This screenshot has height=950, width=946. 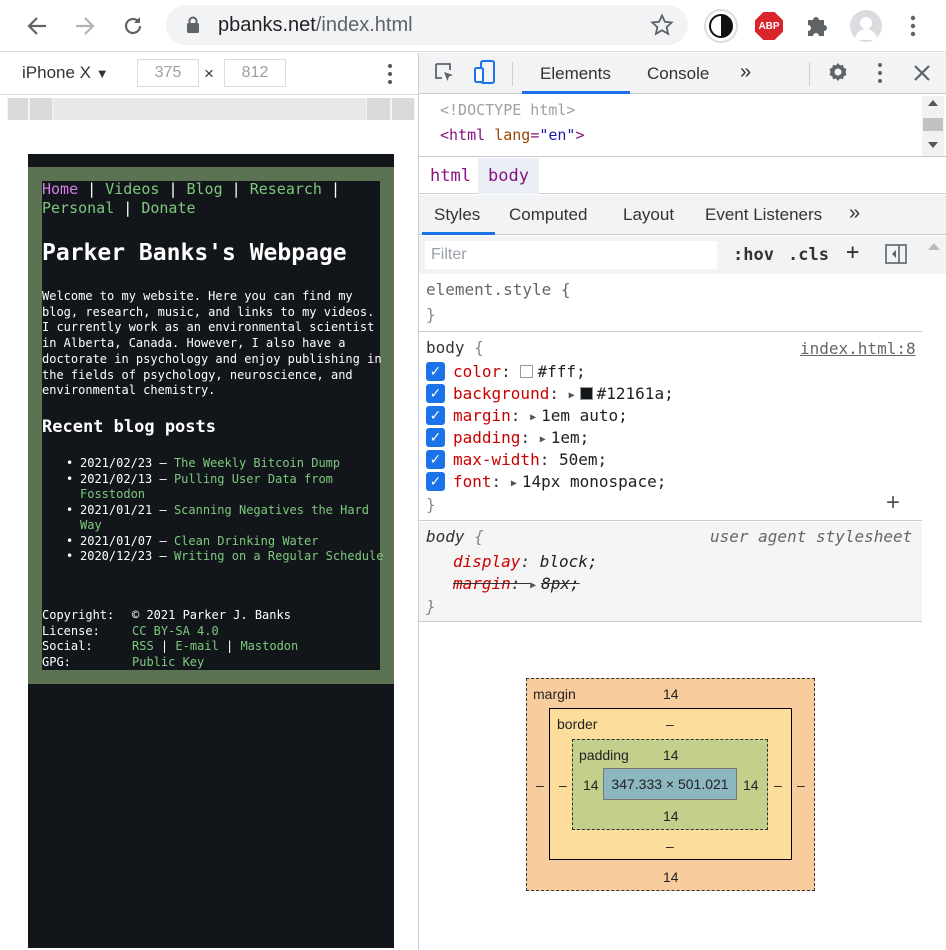 What do you see at coordinates (390, 76) in the screenshot?
I see `device-options-icon` at bounding box center [390, 76].